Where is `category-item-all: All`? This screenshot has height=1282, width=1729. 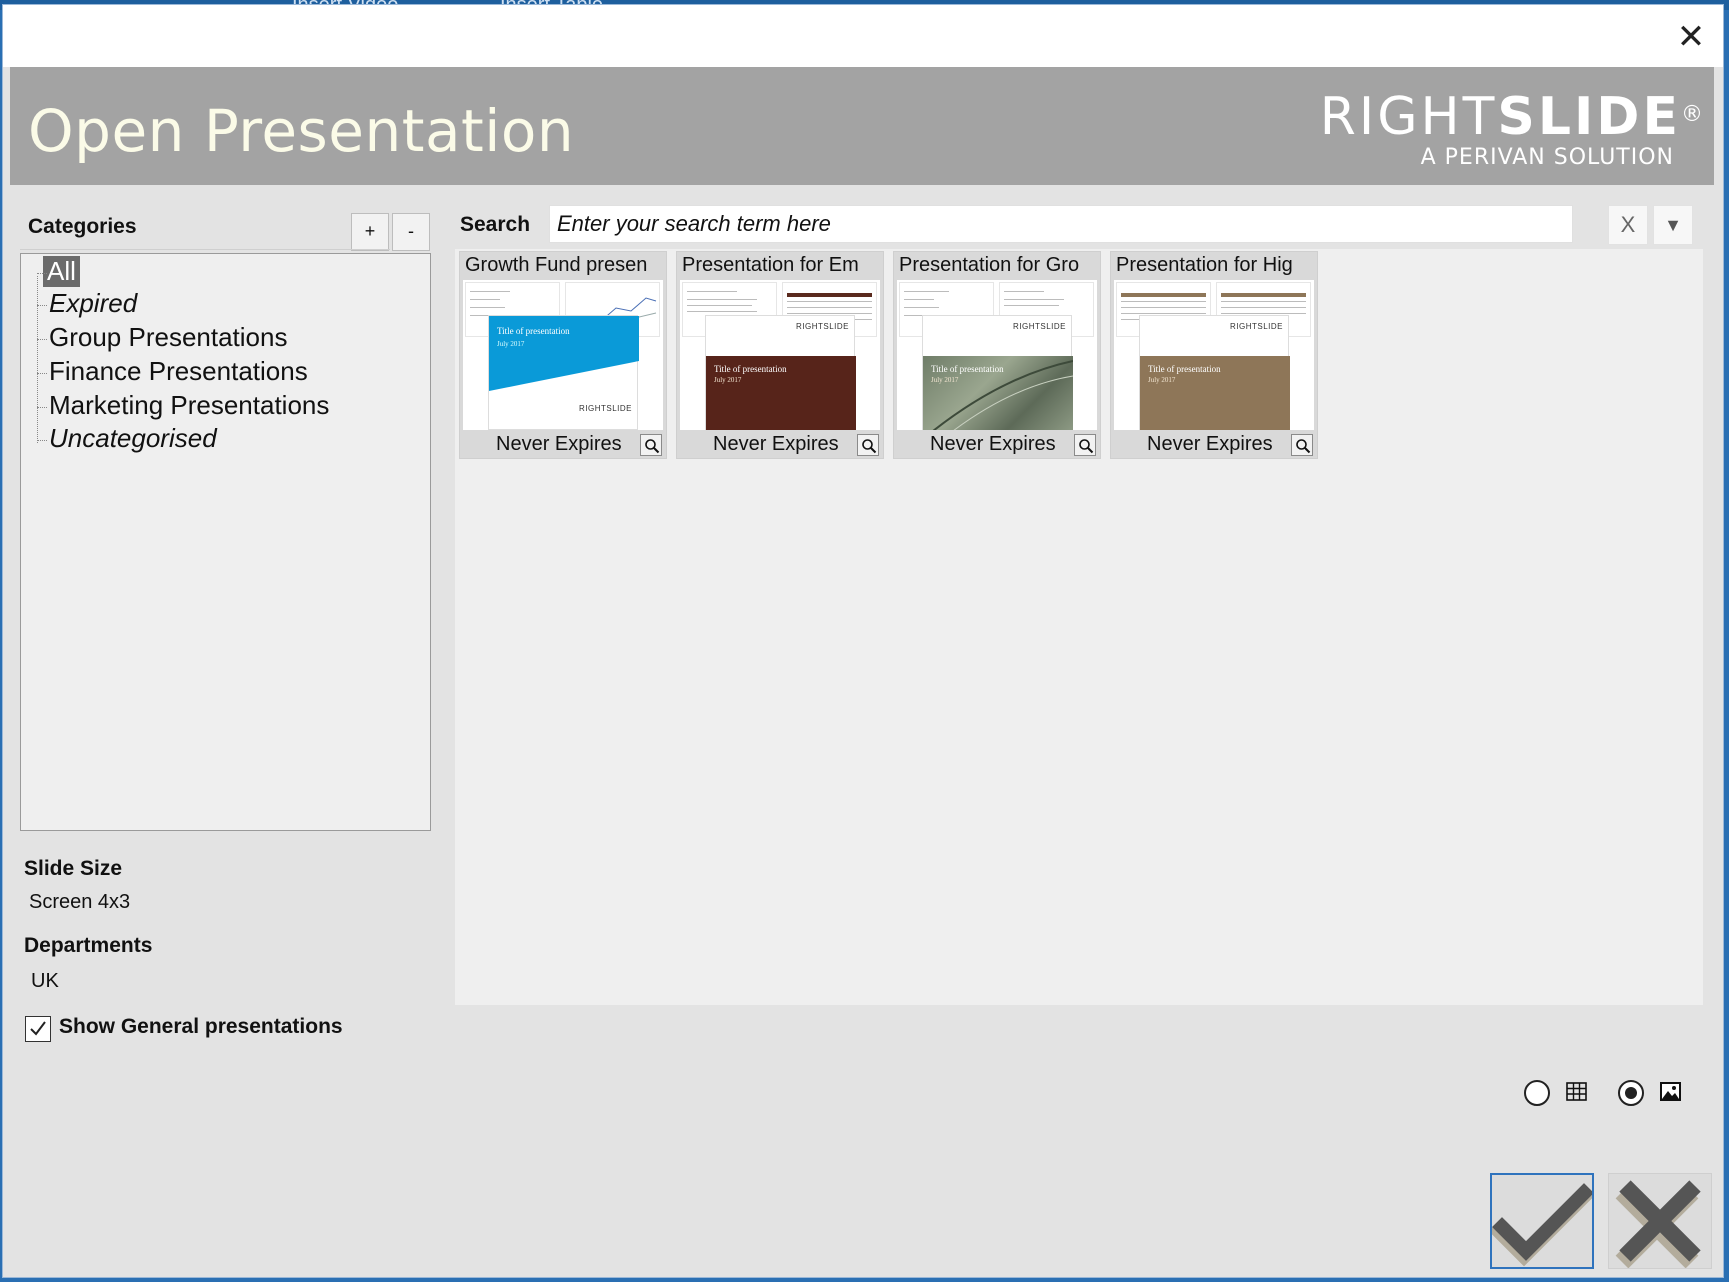
category-item-all: All is located at coordinates (58, 271).